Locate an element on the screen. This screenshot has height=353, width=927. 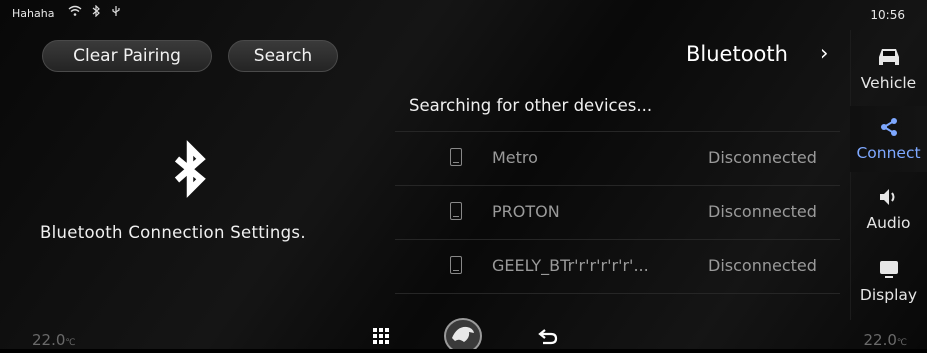
share-icon is located at coordinates (889, 127).